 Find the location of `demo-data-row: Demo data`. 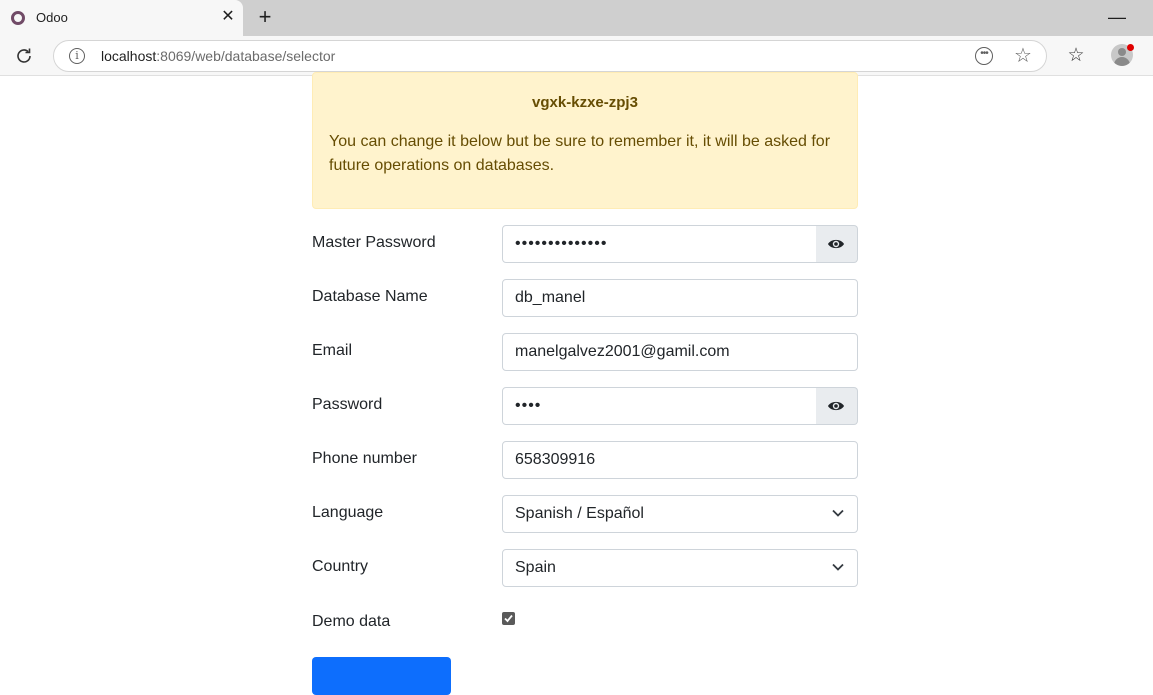

demo-data-row: Demo data is located at coordinates (585, 628).